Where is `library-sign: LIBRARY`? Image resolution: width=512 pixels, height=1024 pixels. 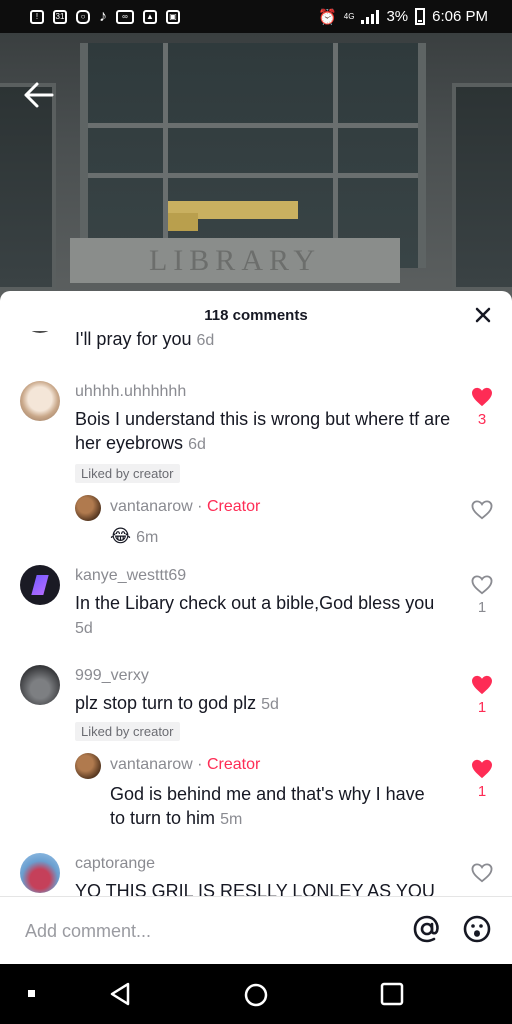 library-sign: LIBRARY is located at coordinates (235, 260).